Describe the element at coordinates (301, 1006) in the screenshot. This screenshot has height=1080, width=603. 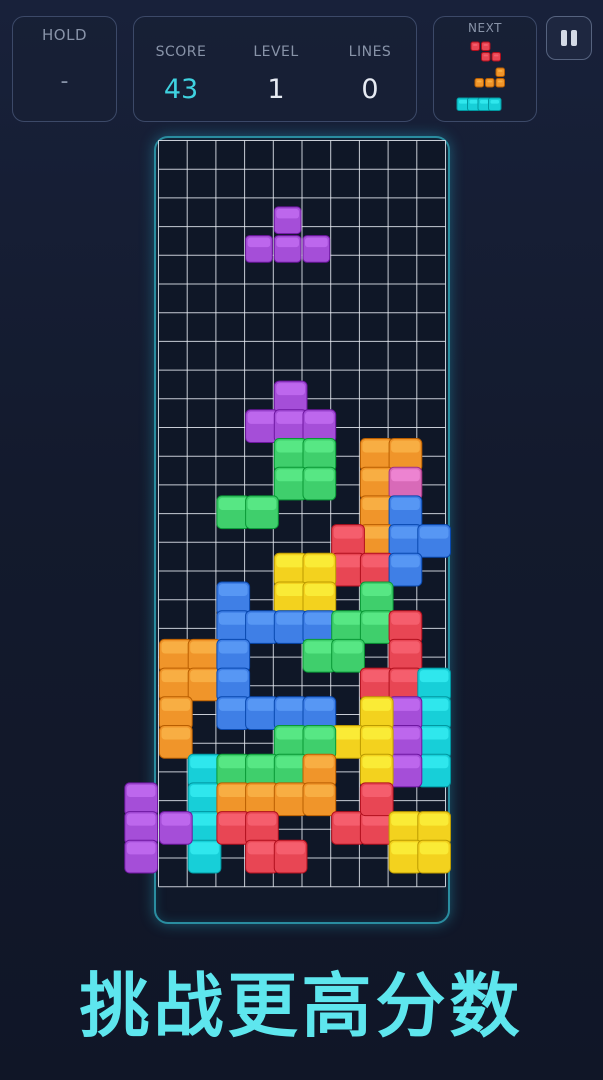
I see `slogan-text: 挑战更高分数` at that location.